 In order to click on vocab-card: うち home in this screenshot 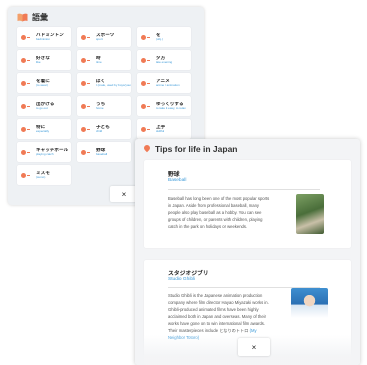, I will do `click(104, 106)`.